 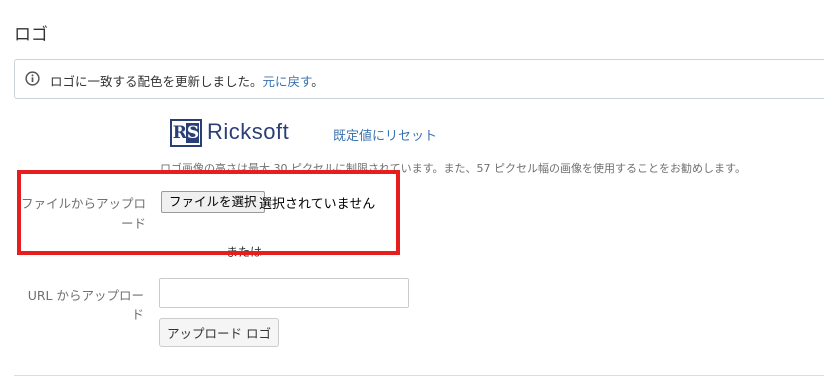 What do you see at coordinates (385, 134) in the screenshot?
I see `reset-to-default-link: 既定値にリセット` at bounding box center [385, 134].